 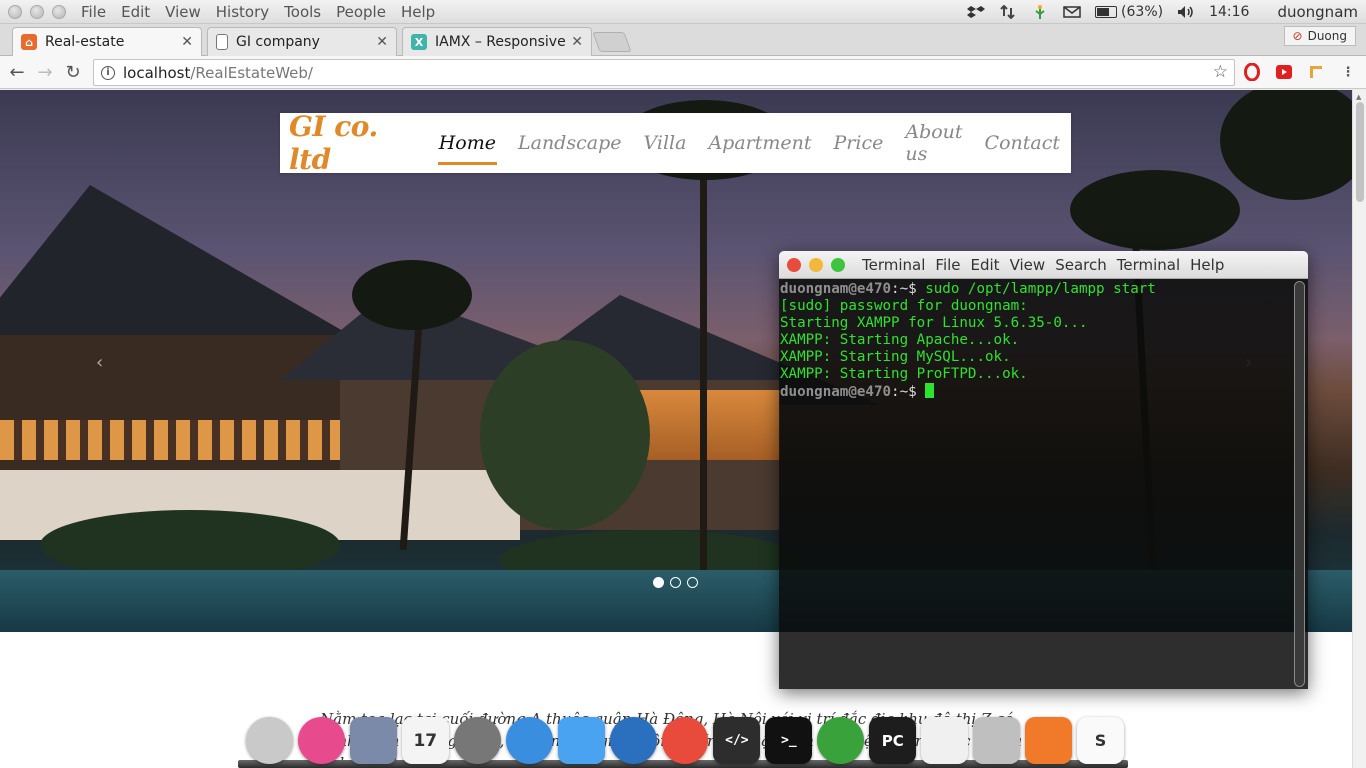 I want to click on browser-icon, so click(x=529, y=740).